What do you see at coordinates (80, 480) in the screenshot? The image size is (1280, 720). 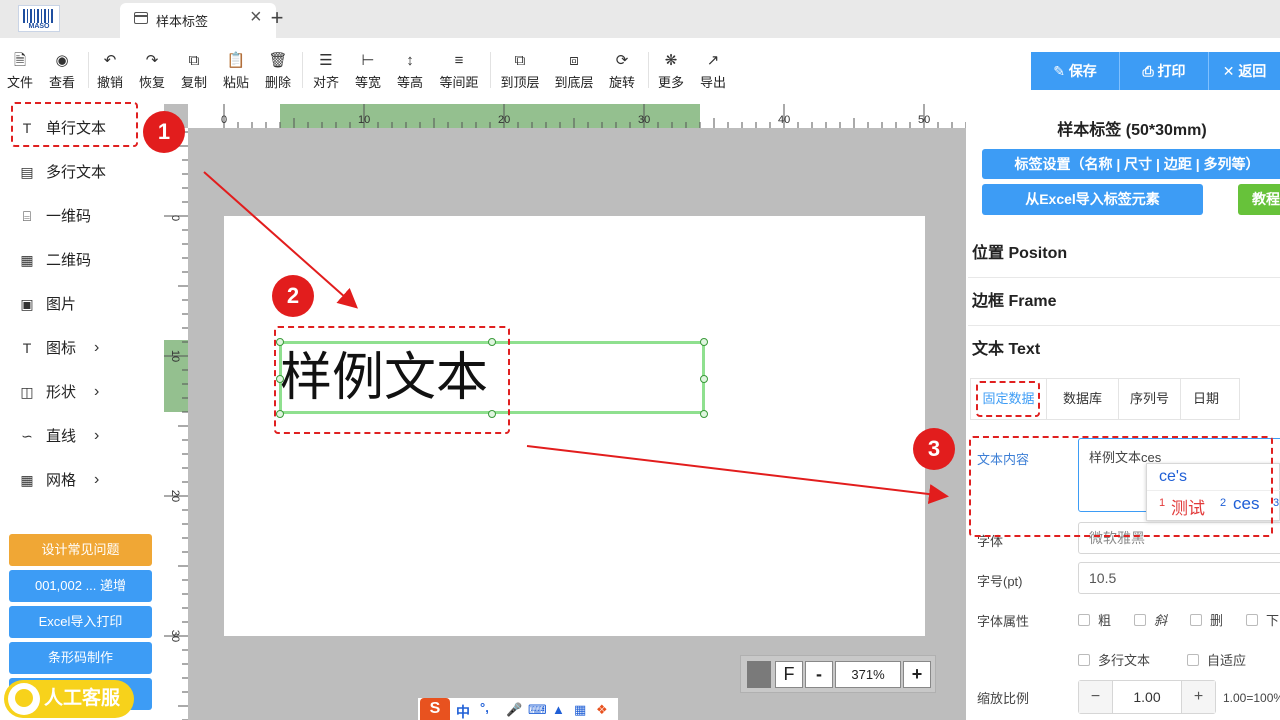 I see `sidebar-item-grid: ▦ 网格 ›` at bounding box center [80, 480].